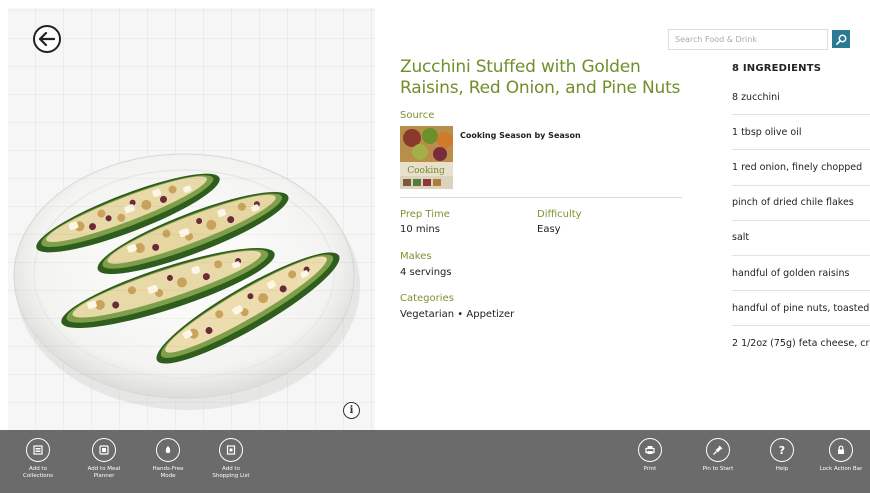 The image size is (870, 493). I want to click on ingredient-item: 1 red onion, finely chopped, so click(801, 168).